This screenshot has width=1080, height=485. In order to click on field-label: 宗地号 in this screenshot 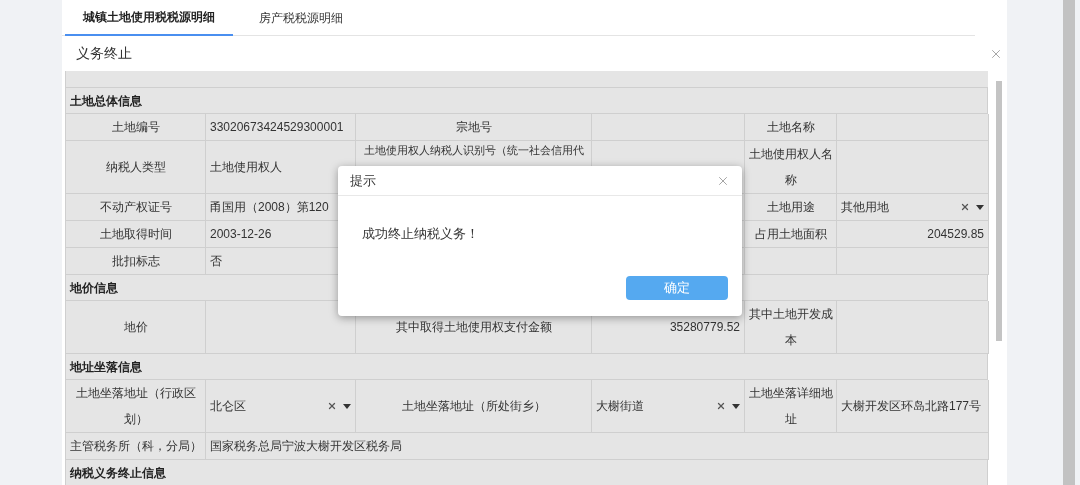, I will do `click(473, 127)`.